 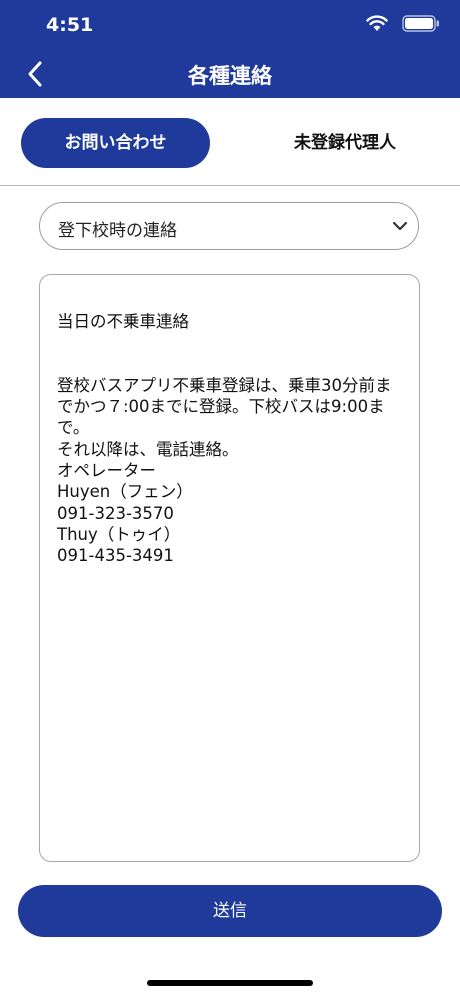 I want to click on tab-inquiry: お問い合わせ, so click(x=115, y=143).